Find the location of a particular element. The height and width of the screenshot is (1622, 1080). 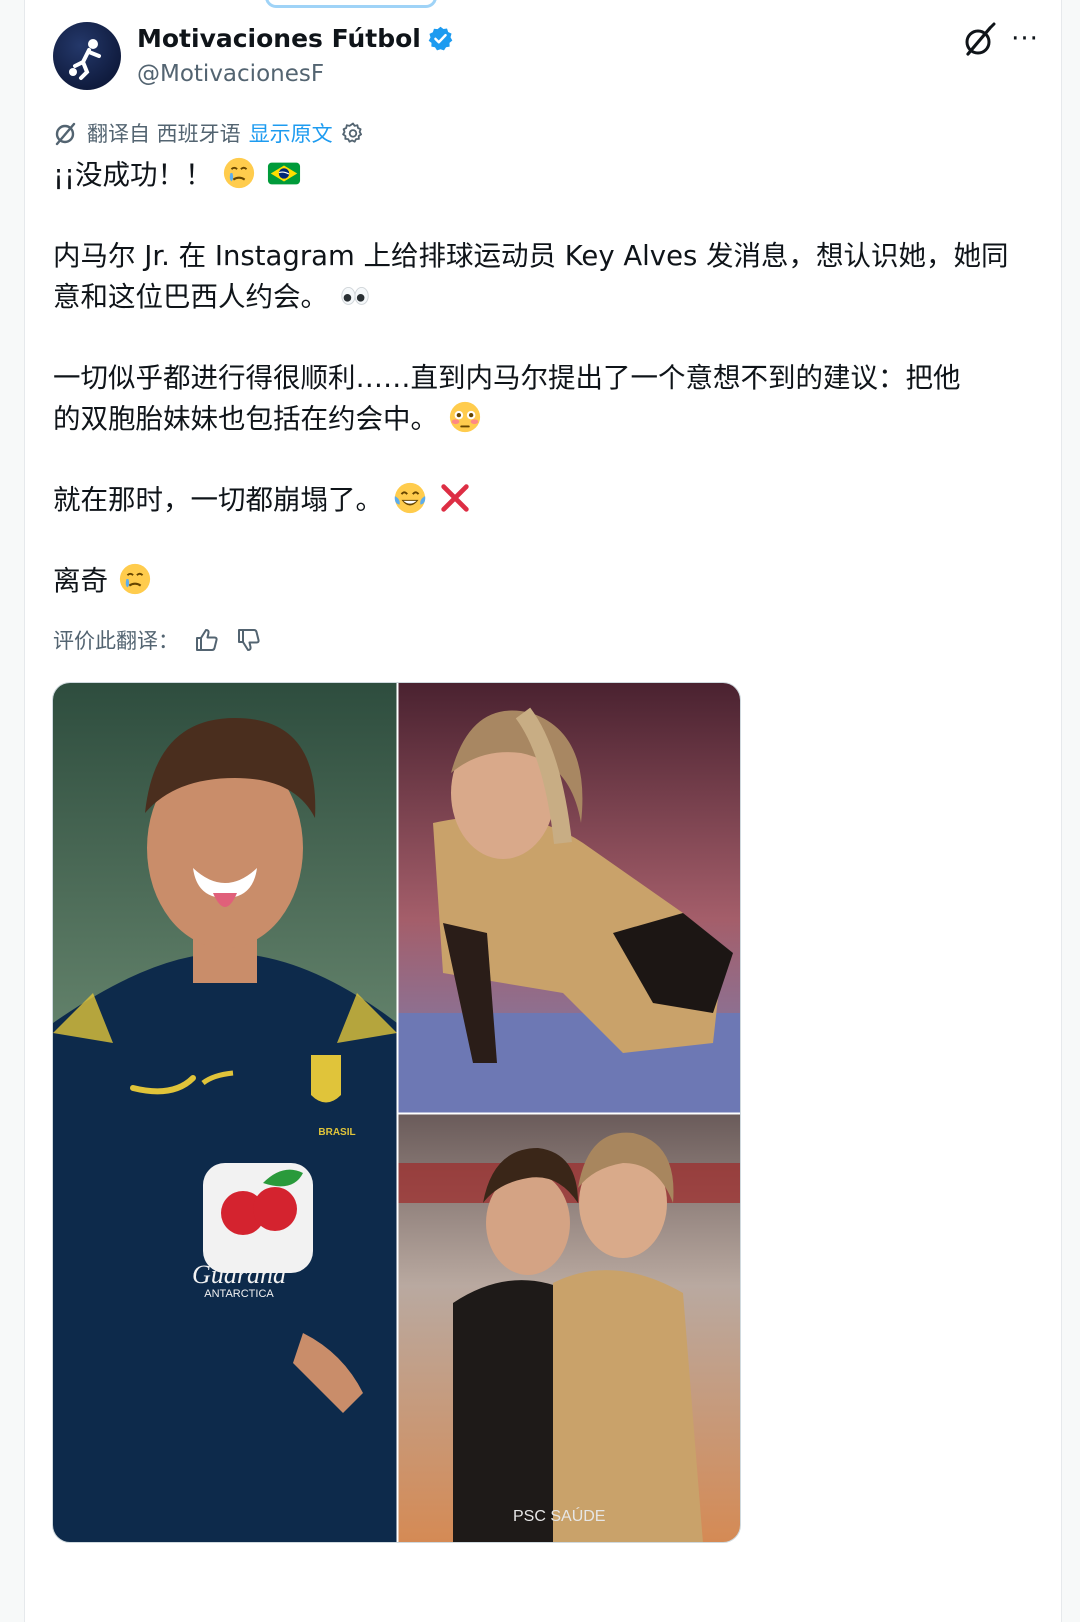

tweet-line-4: 就在那时，一切都崩塌了。 is located at coordinates (544, 500).